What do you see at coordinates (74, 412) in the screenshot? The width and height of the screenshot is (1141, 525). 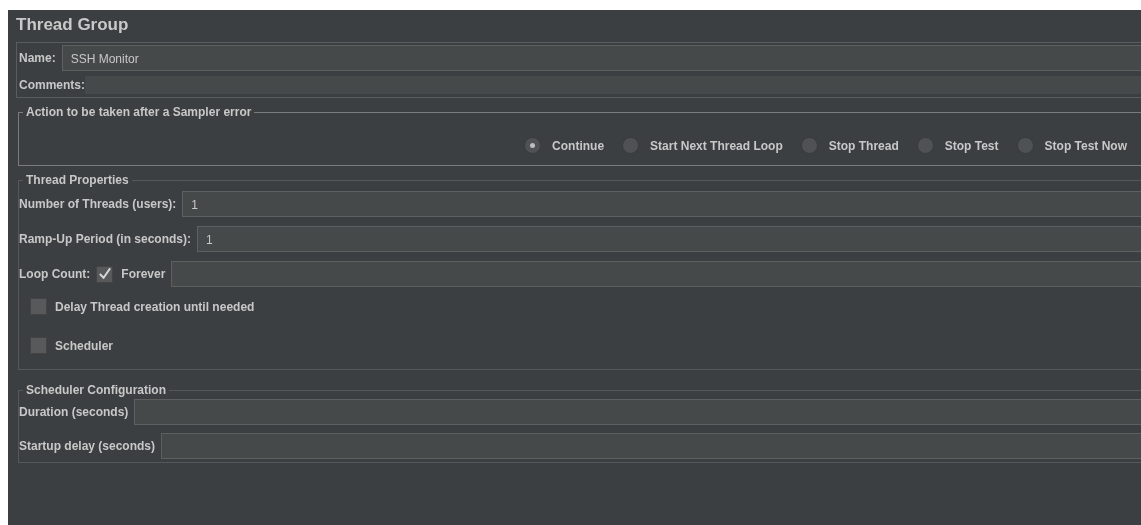 I see `field-label: Duration (seconds)` at bounding box center [74, 412].